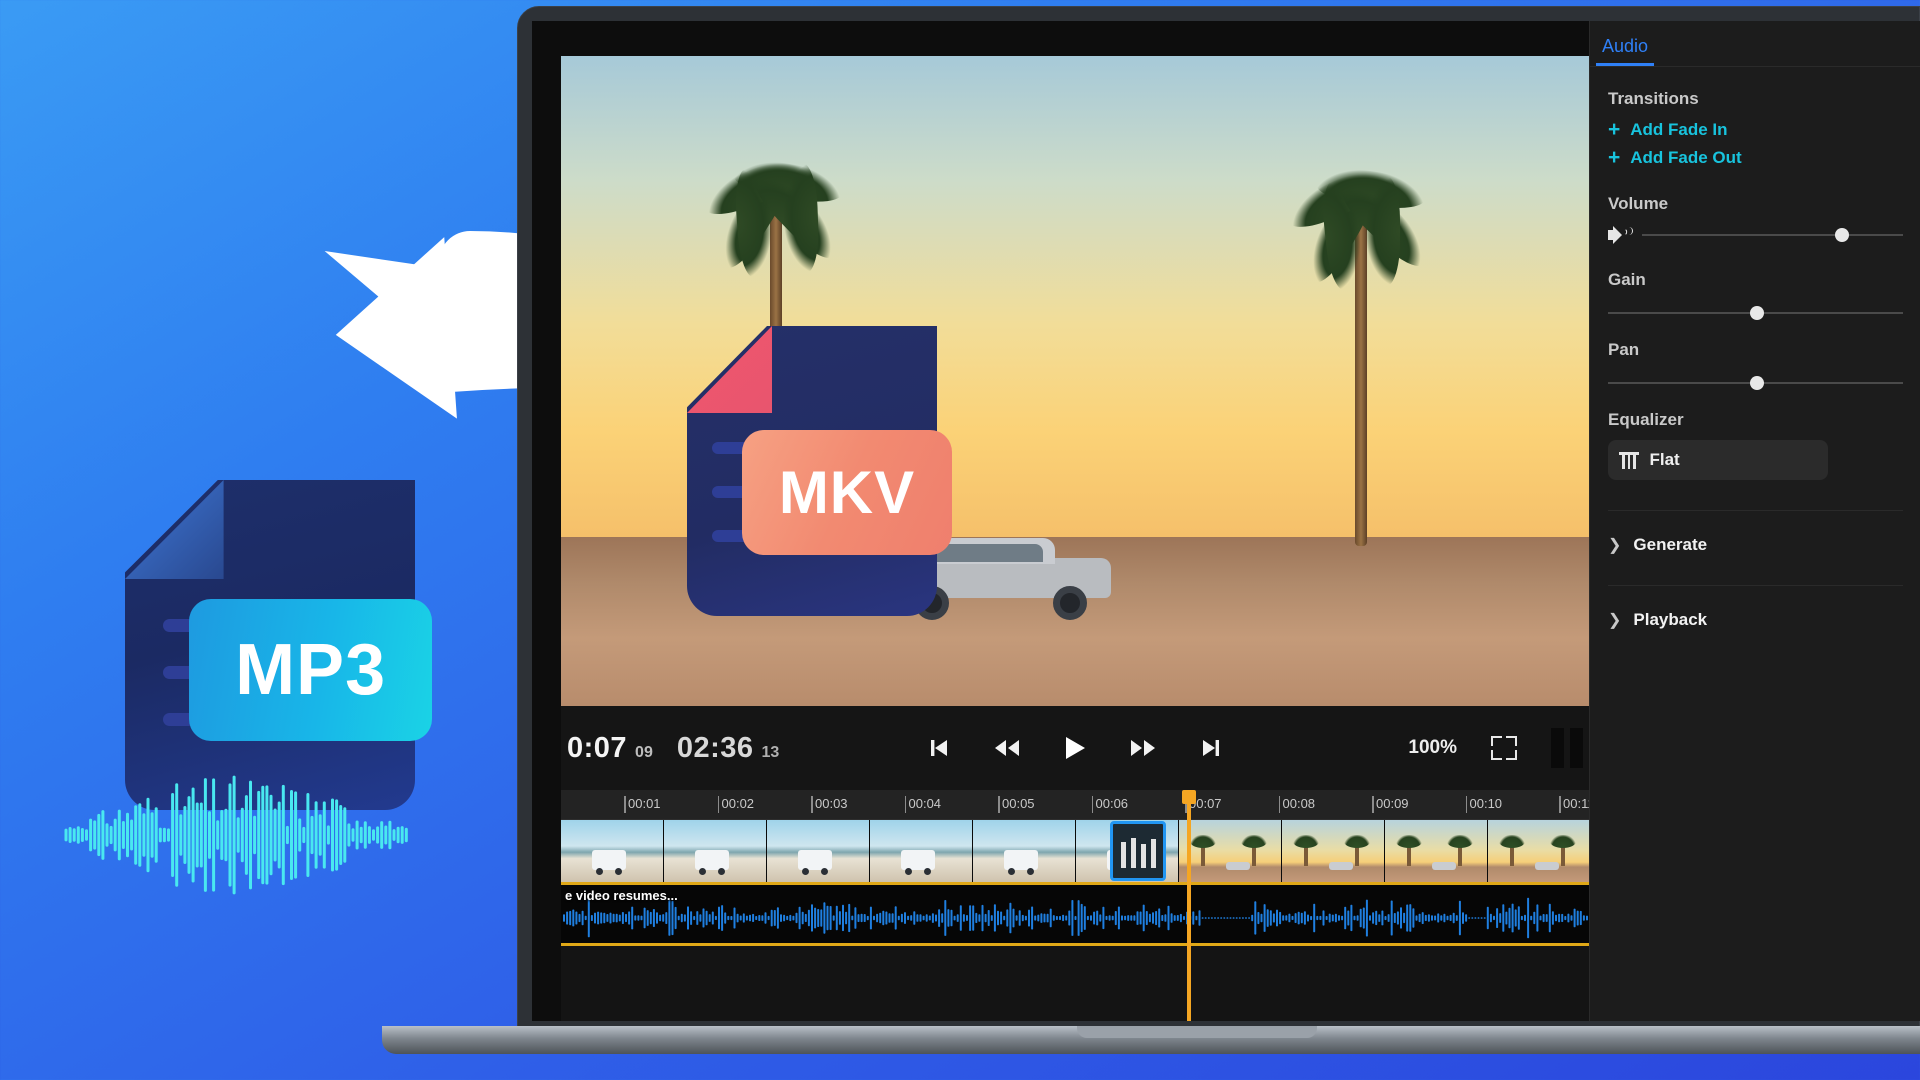 The width and height of the screenshot is (1920, 1080). I want to click on preview-view-controls: 100%, so click(1495, 748).